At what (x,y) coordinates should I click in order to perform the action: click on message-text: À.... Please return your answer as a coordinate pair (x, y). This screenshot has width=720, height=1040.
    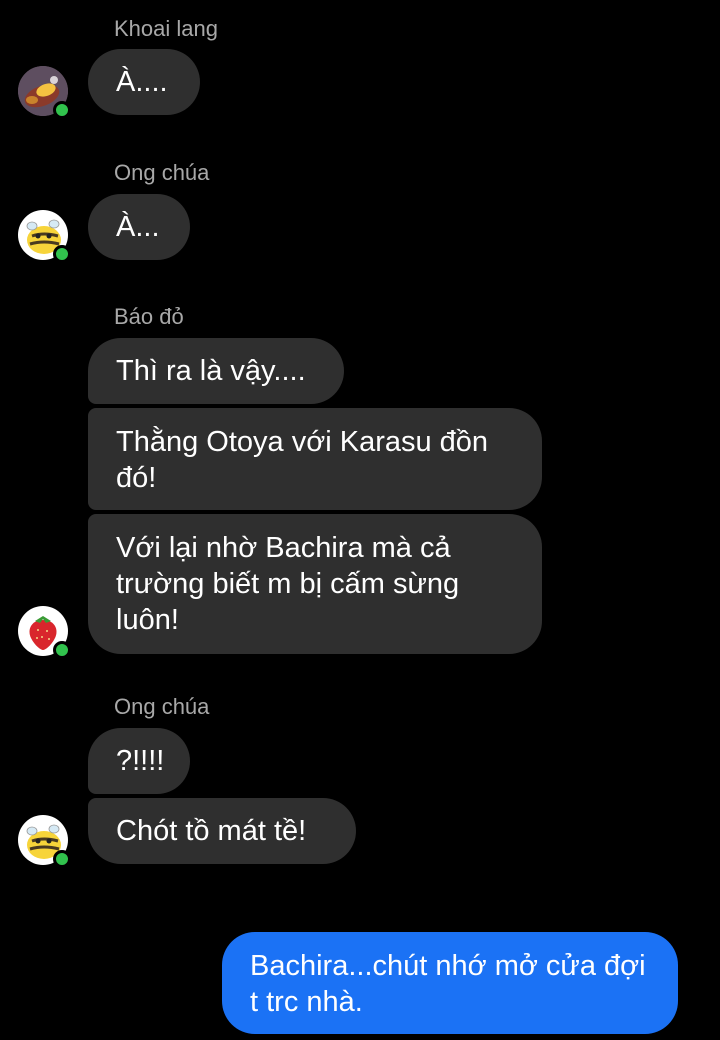
    Looking at the image, I should click on (138, 227).